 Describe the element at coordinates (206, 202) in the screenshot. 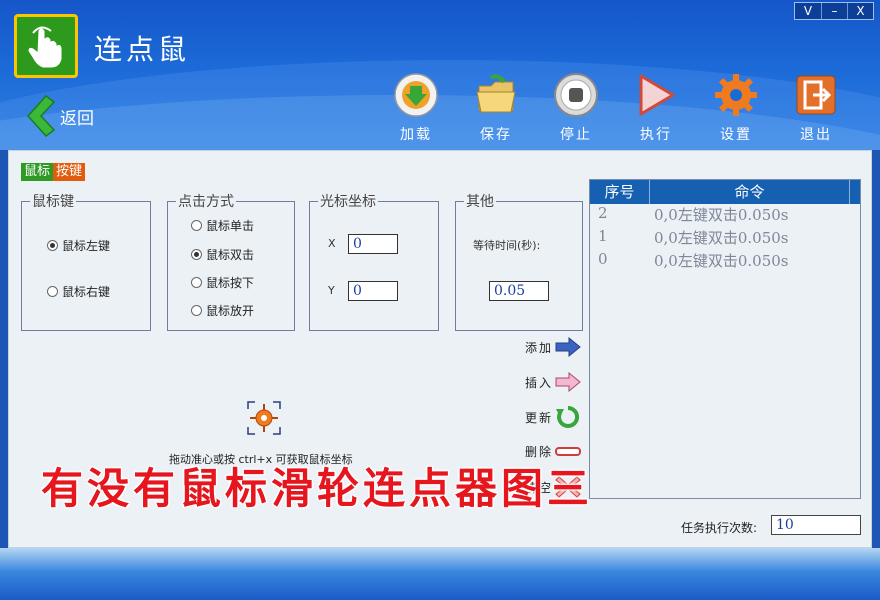

I see `click-mode-legend: 点击方式` at that location.